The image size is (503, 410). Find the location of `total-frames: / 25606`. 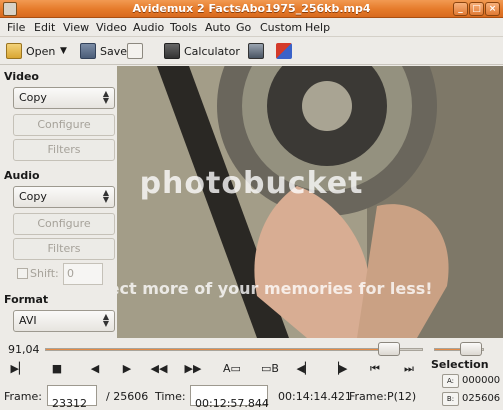

total-frames: / 25606 is located at coordinates (127, 396).